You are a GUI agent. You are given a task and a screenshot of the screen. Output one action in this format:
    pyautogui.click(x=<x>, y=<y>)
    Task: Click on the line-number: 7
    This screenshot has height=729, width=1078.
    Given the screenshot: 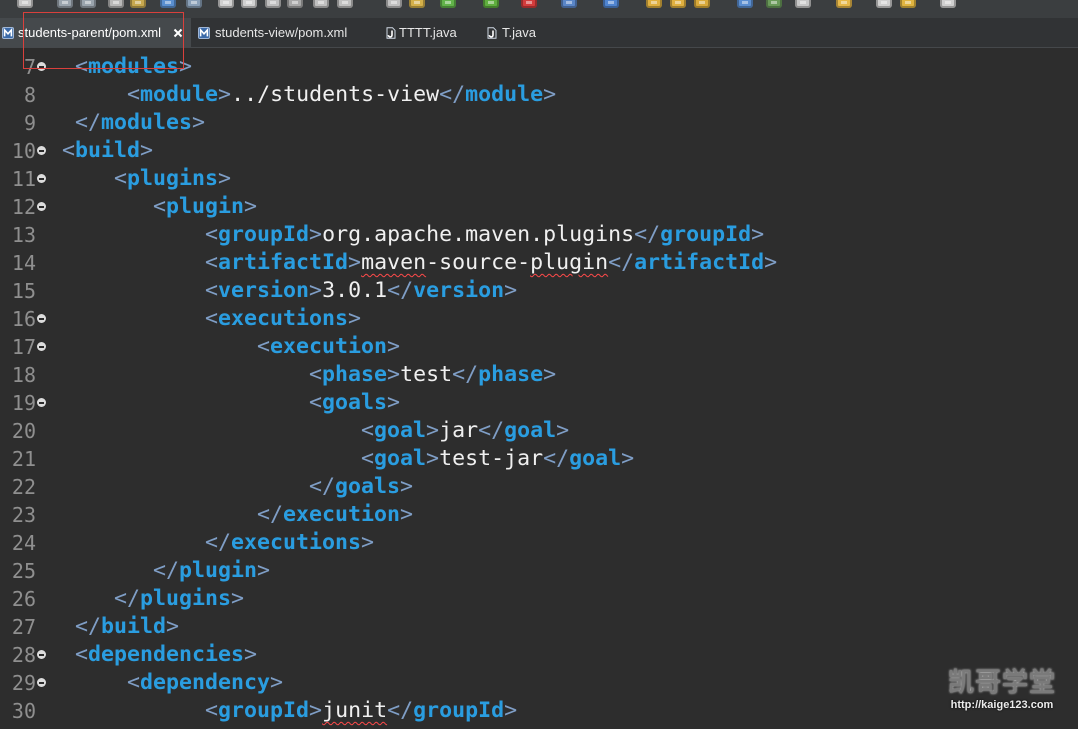 What is the action you would take?
    pyautogui.click(x=29, y=67)
    